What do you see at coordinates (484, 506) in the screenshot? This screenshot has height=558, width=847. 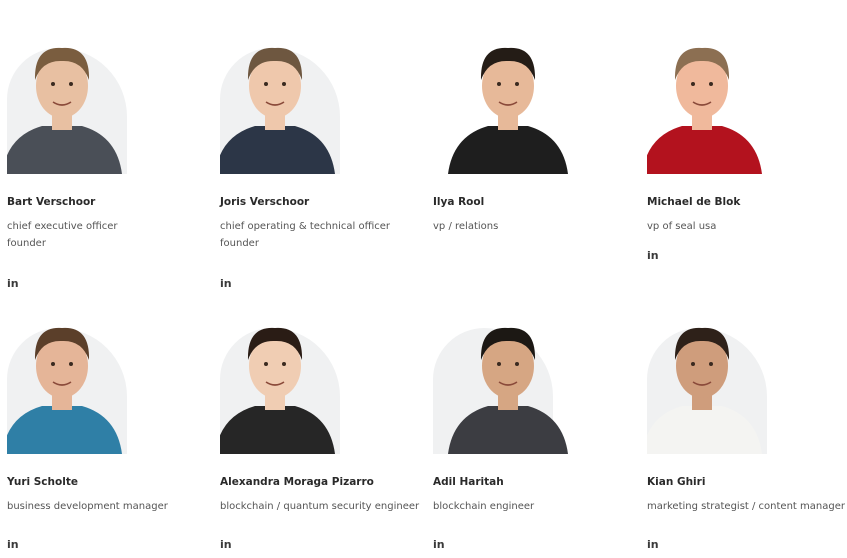 I see `role-line: blockchain engineer` at bounding box center [484, 506].